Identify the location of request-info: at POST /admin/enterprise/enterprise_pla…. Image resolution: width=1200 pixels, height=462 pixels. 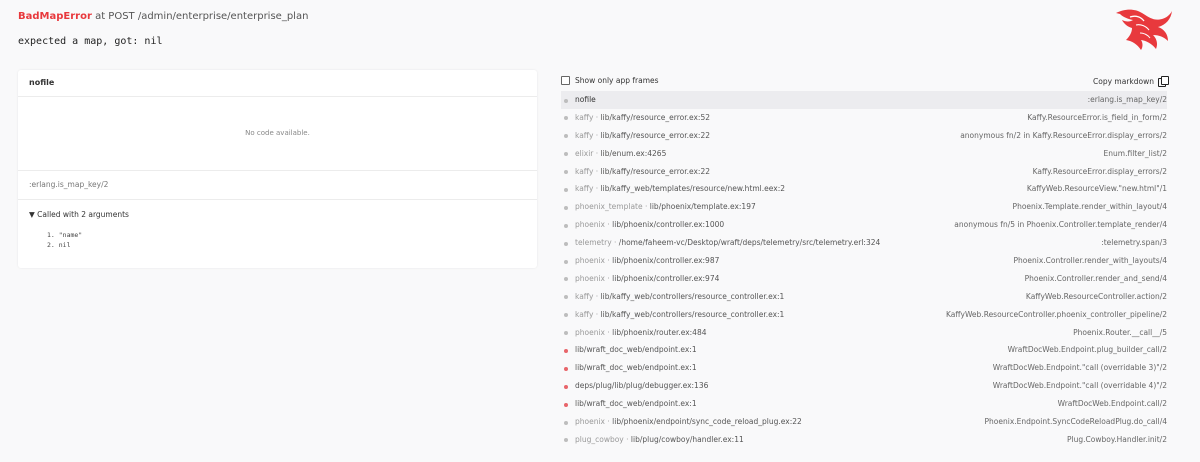
(200, 16).